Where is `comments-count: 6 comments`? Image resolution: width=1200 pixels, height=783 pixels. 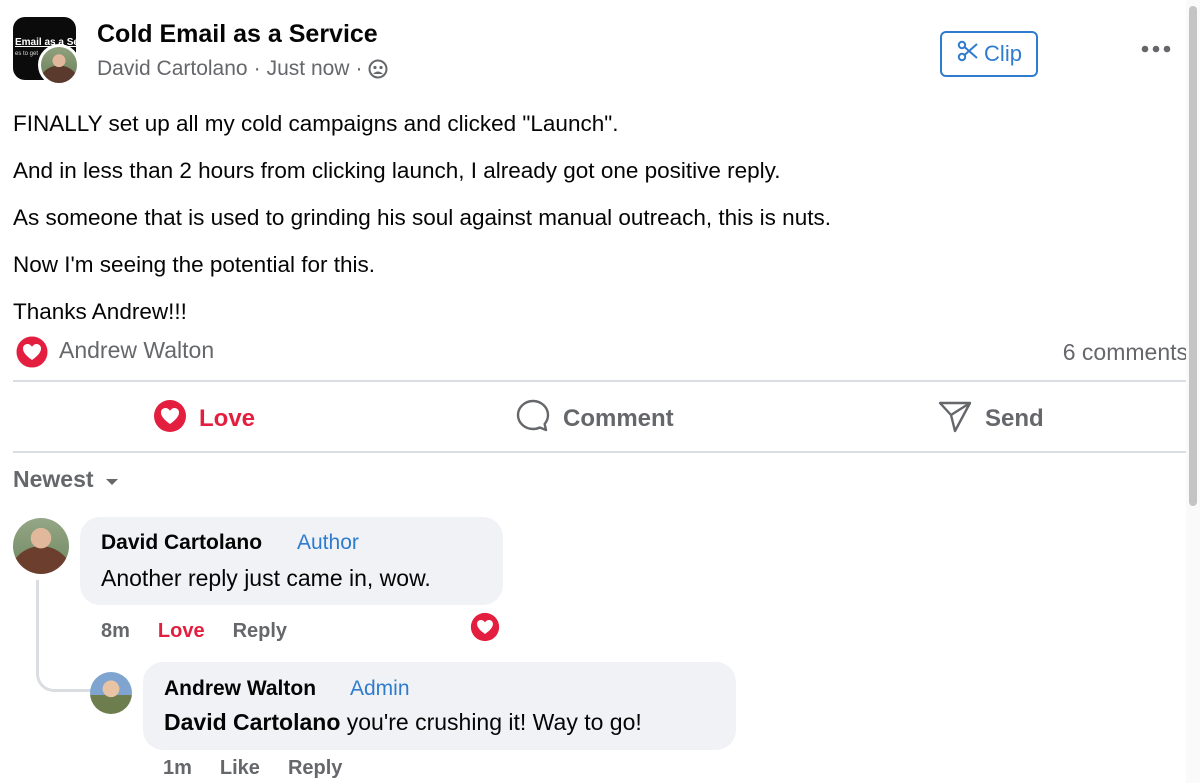 comments-count: 6 comments is located at coordinates (1125, 352).